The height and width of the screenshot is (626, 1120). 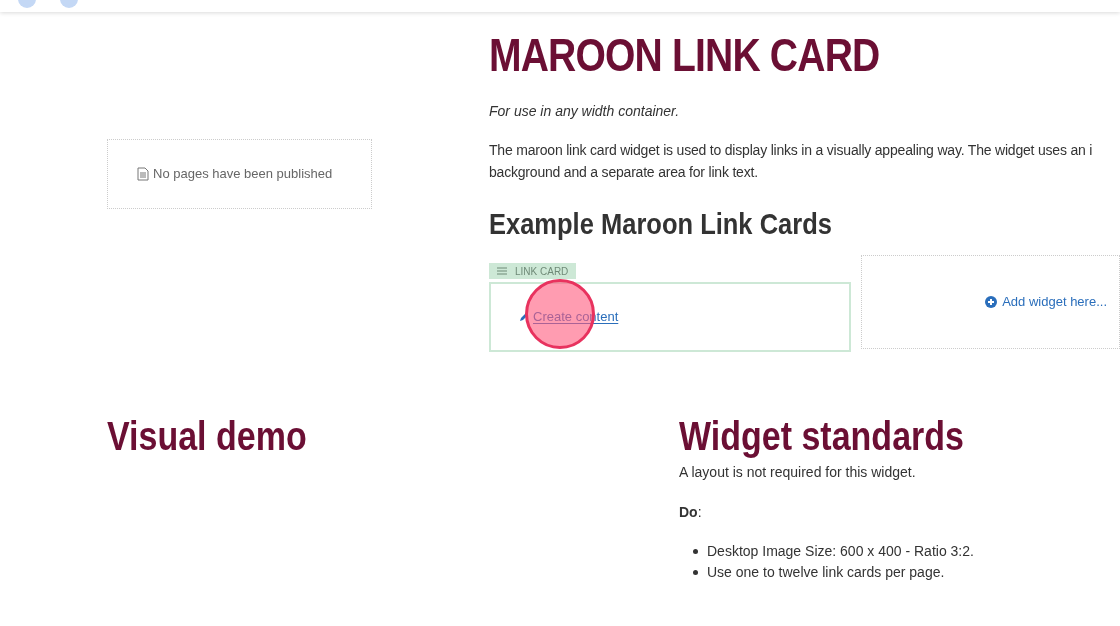 What do you see at coordinates (524, 317) in the screenshot?
I see `pencil-icon` at bounding box center [524, 317].